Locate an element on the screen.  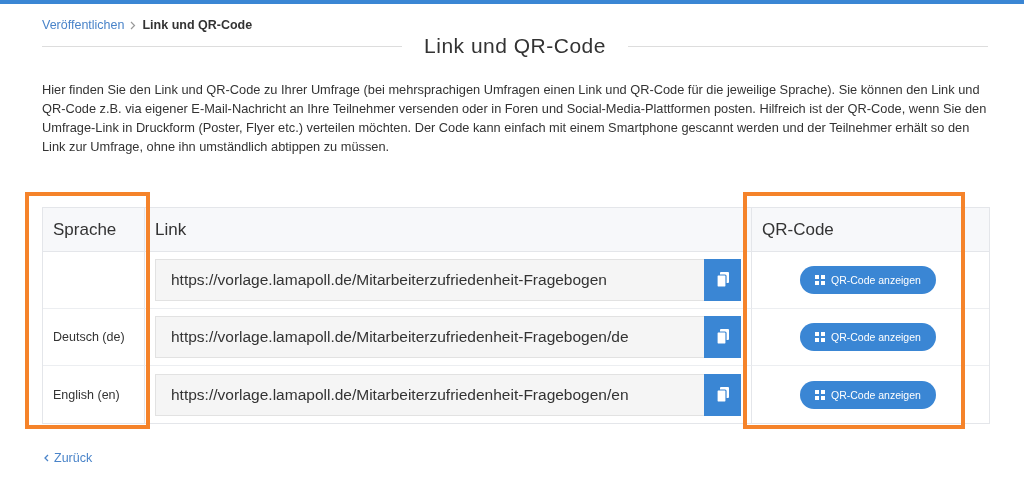
intro-paragraph: Hier finden Sie den Link und QR-Code zu Ihrer Umfrage (bei mehrsprachigen Umfragen einen Link und QR-Code für die jeweilige Sprache). Sie können den Link und QR-Code z.B. via eigener E-Mail-Nachricht an Ihre Teilnehmer versenden oder in Foren und Social-Media-Plattformen posten. Hilfreich ist der QR-Code, wenn Sie den Umfrage-Link in Druckform (Poster, Flyer etc.) verteilen möchten. Der Code kann einfach mit einem Smartphone gescannt werden und der Teilnehmer erhält so den Link zur Umfrage, ohne ihn umständlich abtippen zu müssen. is located at coordinates (515, 118).